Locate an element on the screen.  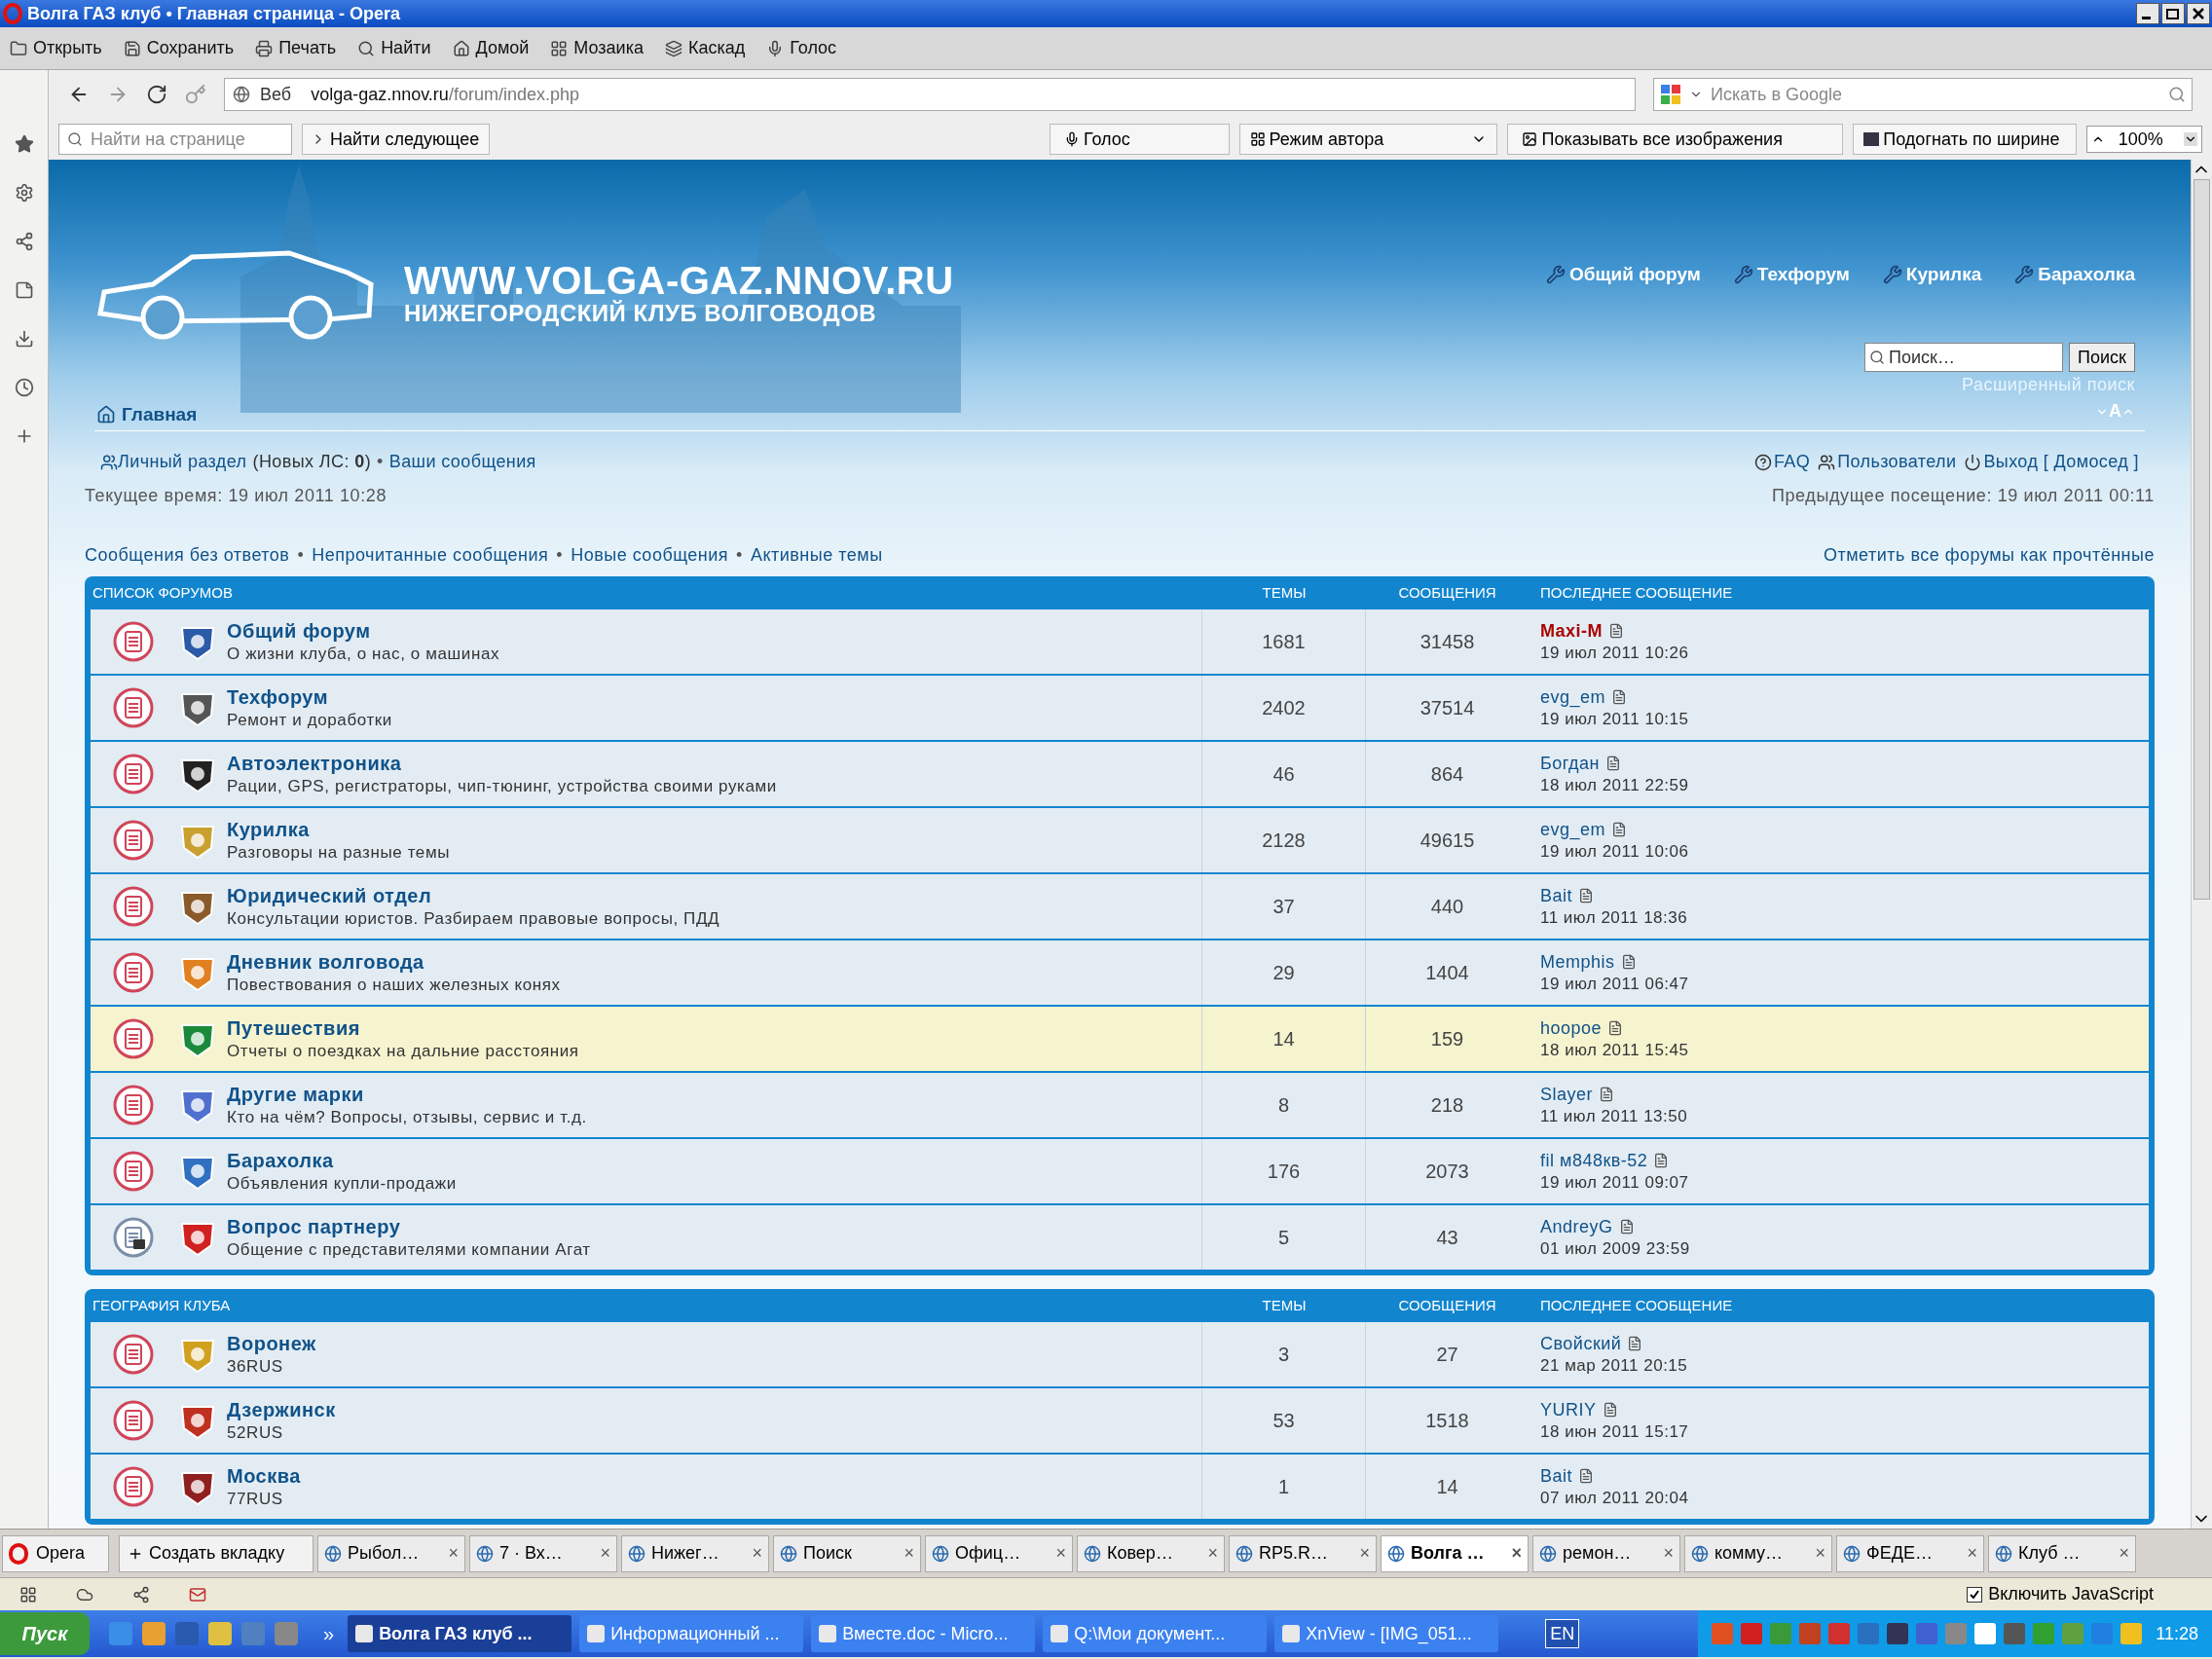
menu-button: Каскад is located at coordinates (705, 48).